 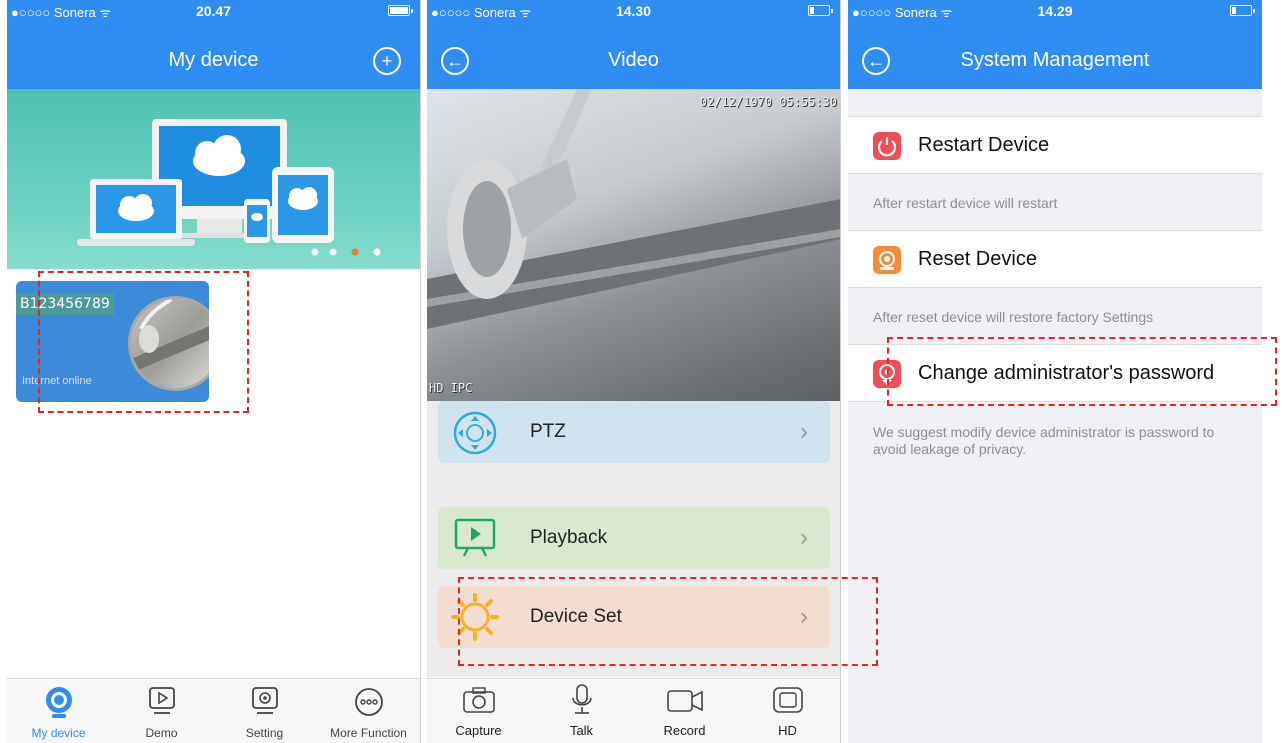 What do you see at coordinates (58, 702) in the screenshot?
I see `webcam-icon` at bounding box center [58, 702].